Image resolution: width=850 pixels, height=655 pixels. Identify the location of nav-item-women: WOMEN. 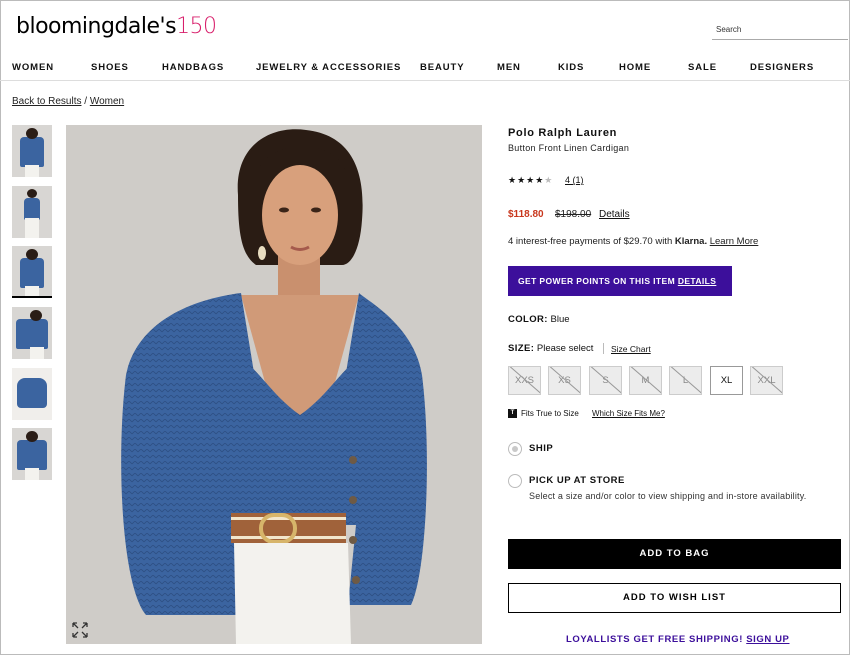
(33, 67).